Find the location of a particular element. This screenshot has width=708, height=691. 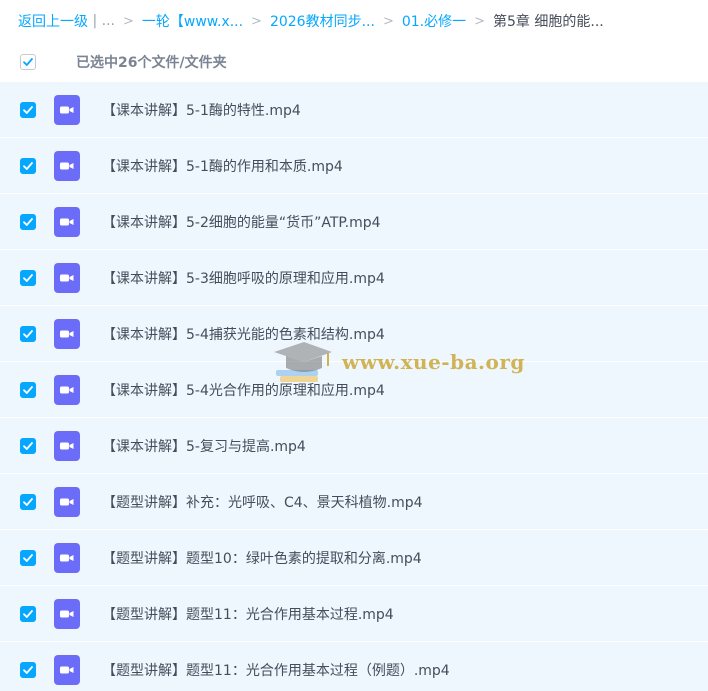

file-name: 【课本讲解】5-2细胞的能量“货币”ATP.mp4 is located at coordinates (241, 222).